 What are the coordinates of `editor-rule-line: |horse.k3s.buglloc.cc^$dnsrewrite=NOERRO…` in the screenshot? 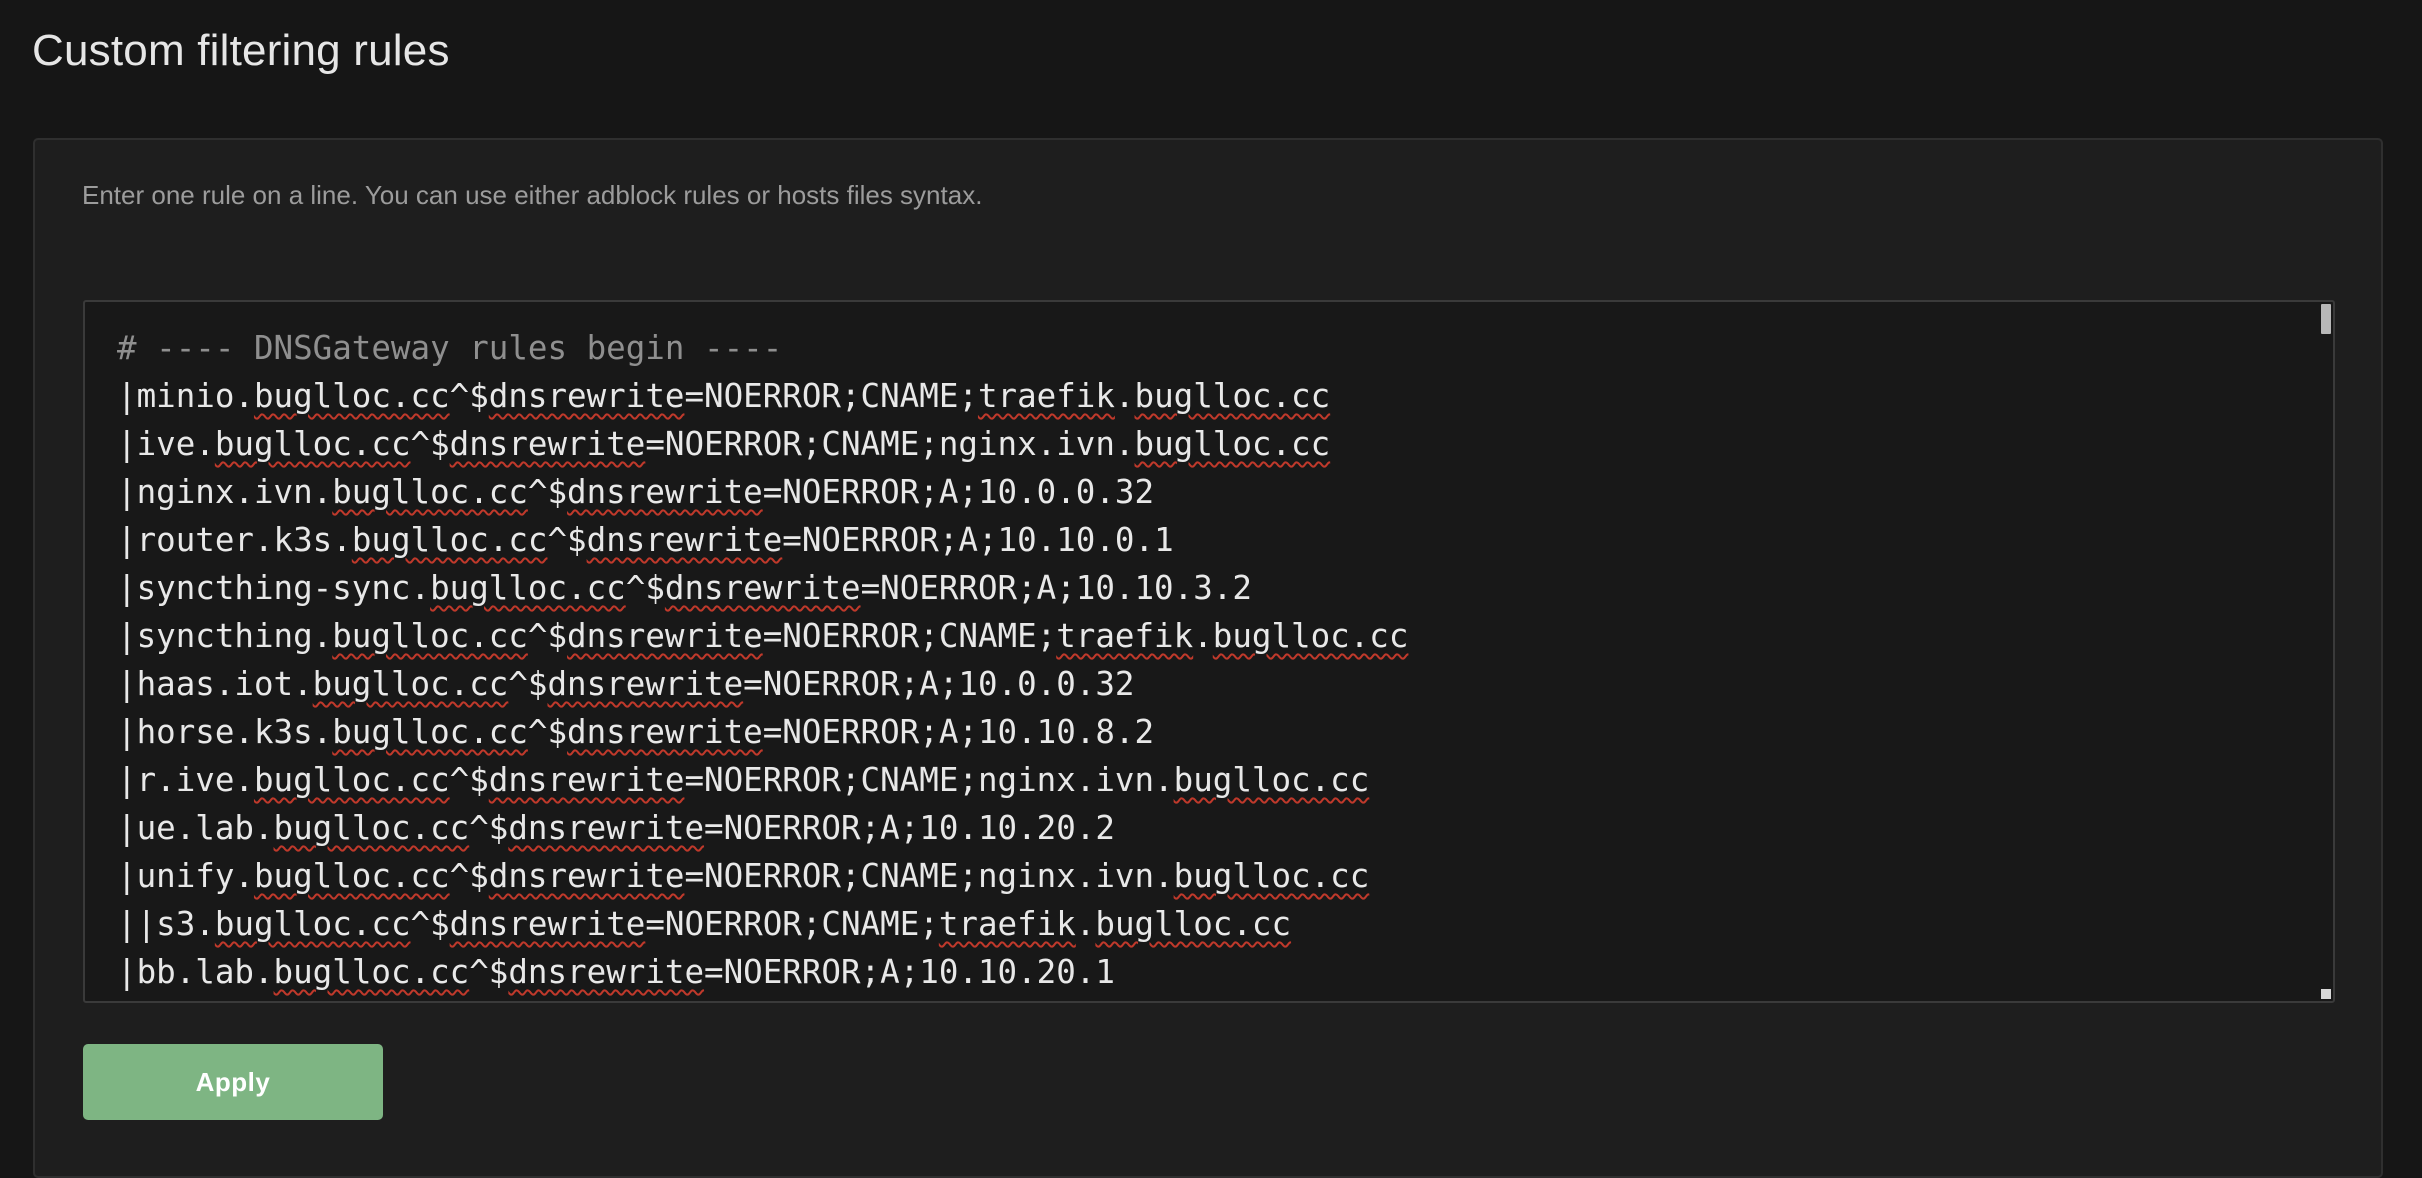 It's located at (1215, 732).